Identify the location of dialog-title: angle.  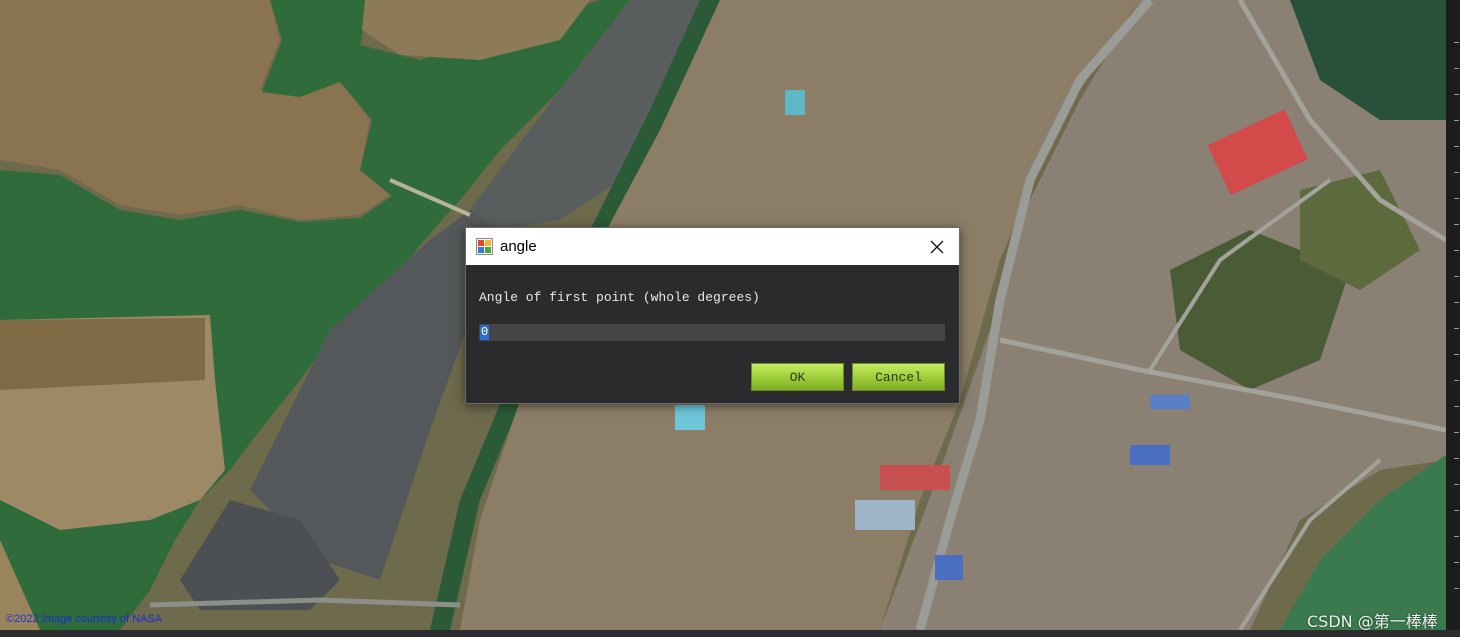
(518, 246).